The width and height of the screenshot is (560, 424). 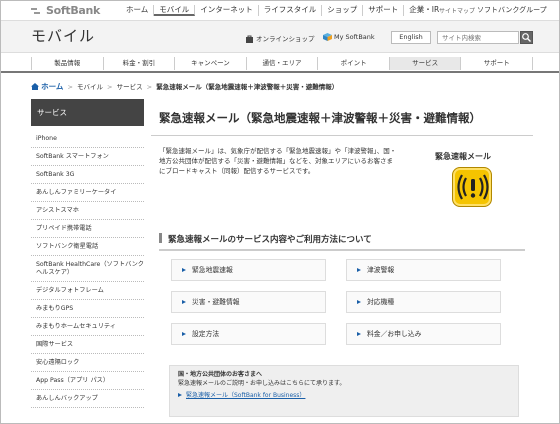 What do you see at coordinates (353, 63) in the screenshot?
I see `subnav-points: ポイント` at bounding box center [353, 63].